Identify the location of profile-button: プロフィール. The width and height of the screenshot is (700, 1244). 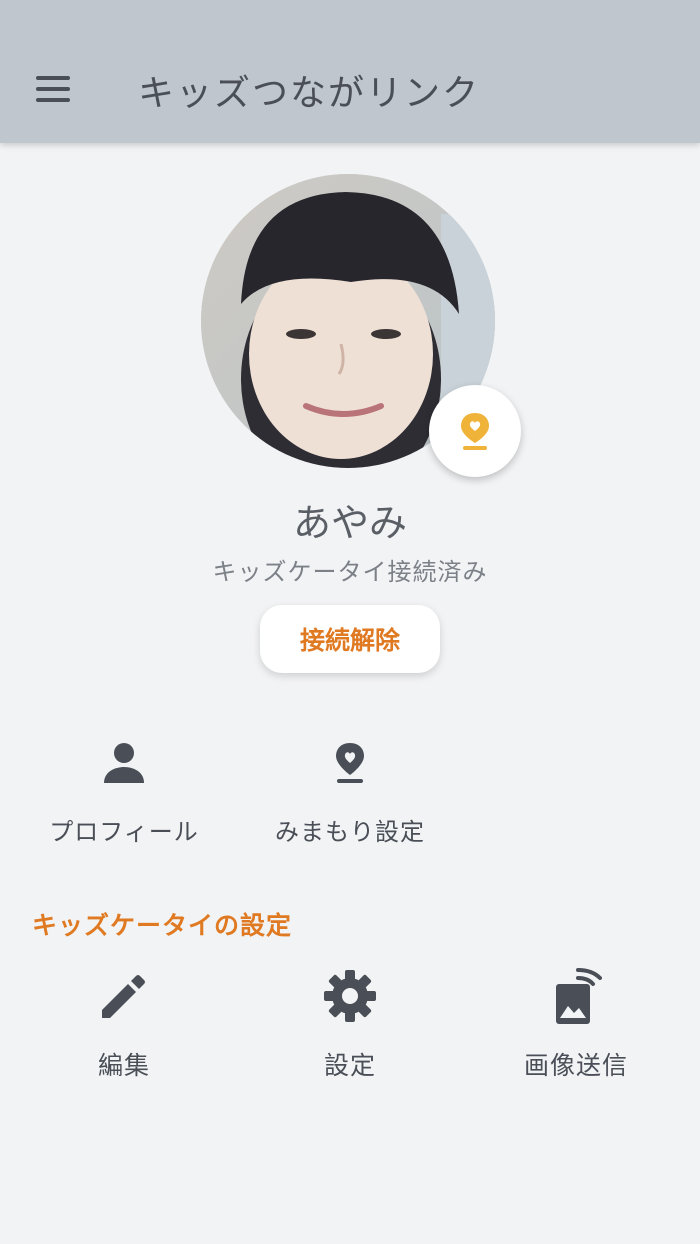
(124, 792).